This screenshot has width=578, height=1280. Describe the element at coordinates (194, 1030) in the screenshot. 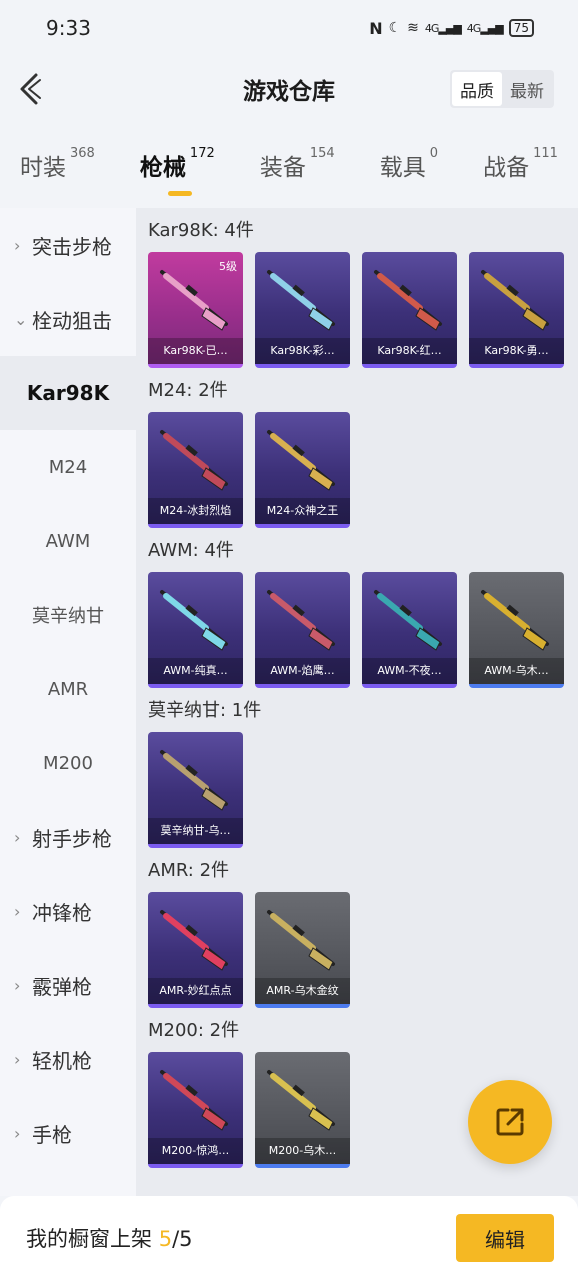

I see `group-title: M200: 2件` at that location.